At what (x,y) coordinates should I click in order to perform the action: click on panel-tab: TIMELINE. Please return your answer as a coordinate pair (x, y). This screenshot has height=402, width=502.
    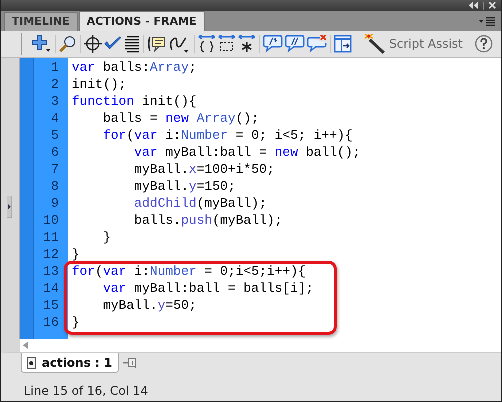
    Looking at the image, I should click on (41, 21).